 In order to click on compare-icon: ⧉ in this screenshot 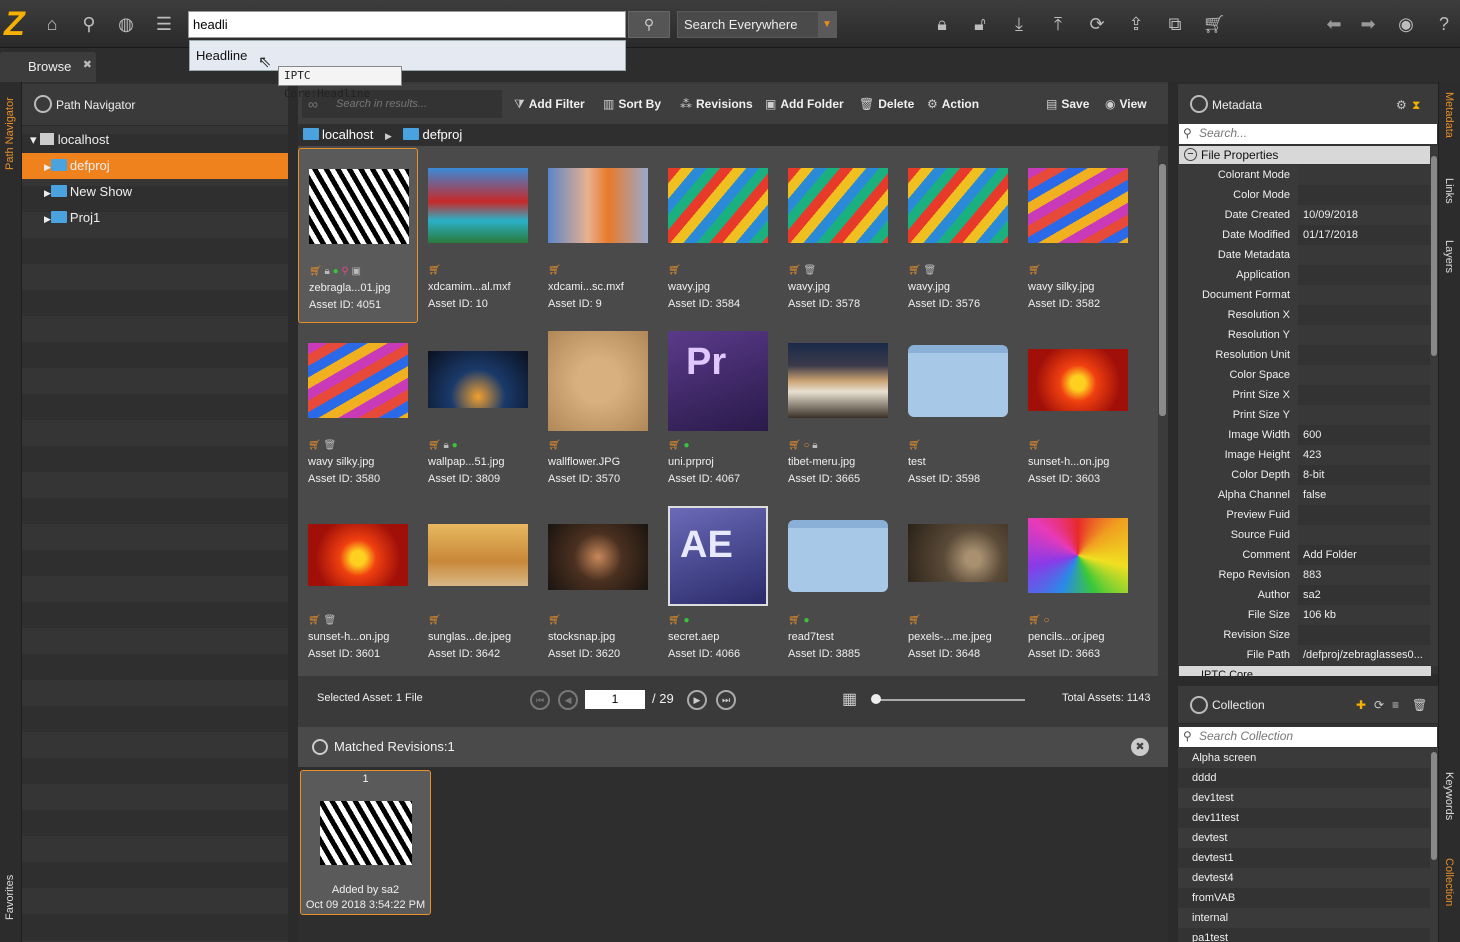, I will do `click(1175, 24)`.